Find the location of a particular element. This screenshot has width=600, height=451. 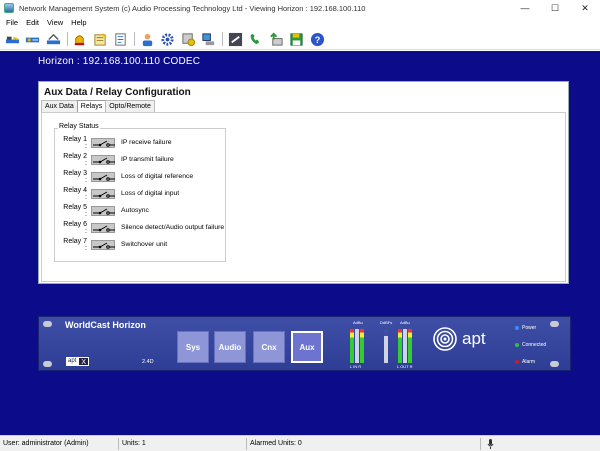

tab-strip: Aux Data Relays Opto/Remote is located at coordinates (98, 106).